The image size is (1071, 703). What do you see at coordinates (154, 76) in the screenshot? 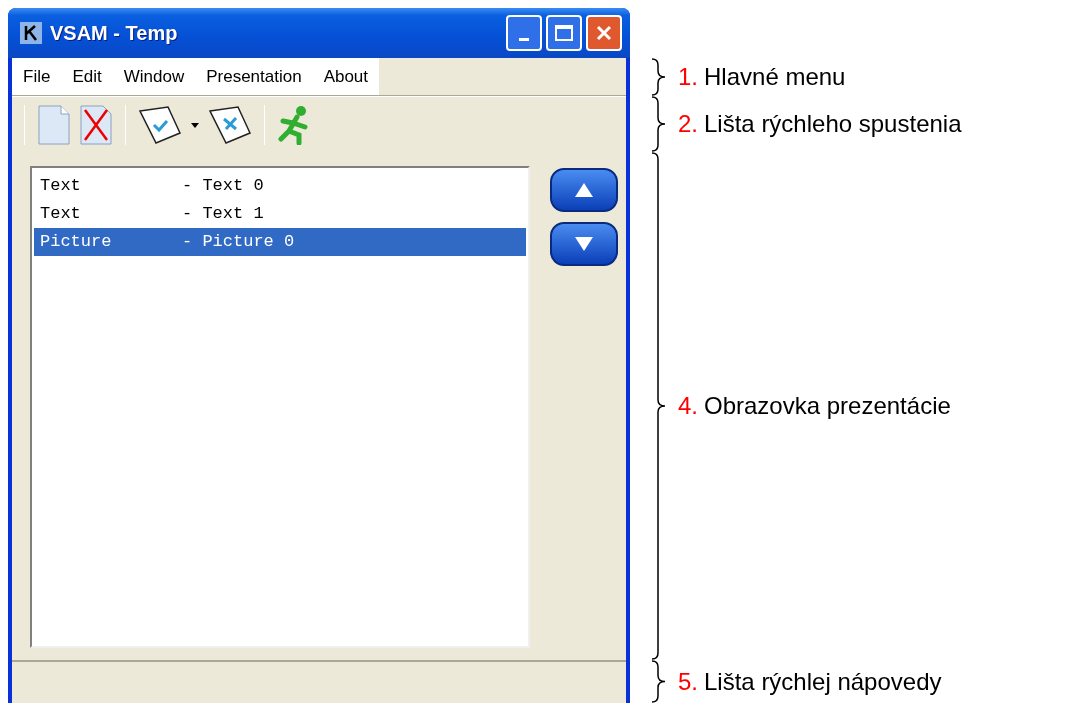
I see `menu-item: Window` at bounding box center [154, 76].